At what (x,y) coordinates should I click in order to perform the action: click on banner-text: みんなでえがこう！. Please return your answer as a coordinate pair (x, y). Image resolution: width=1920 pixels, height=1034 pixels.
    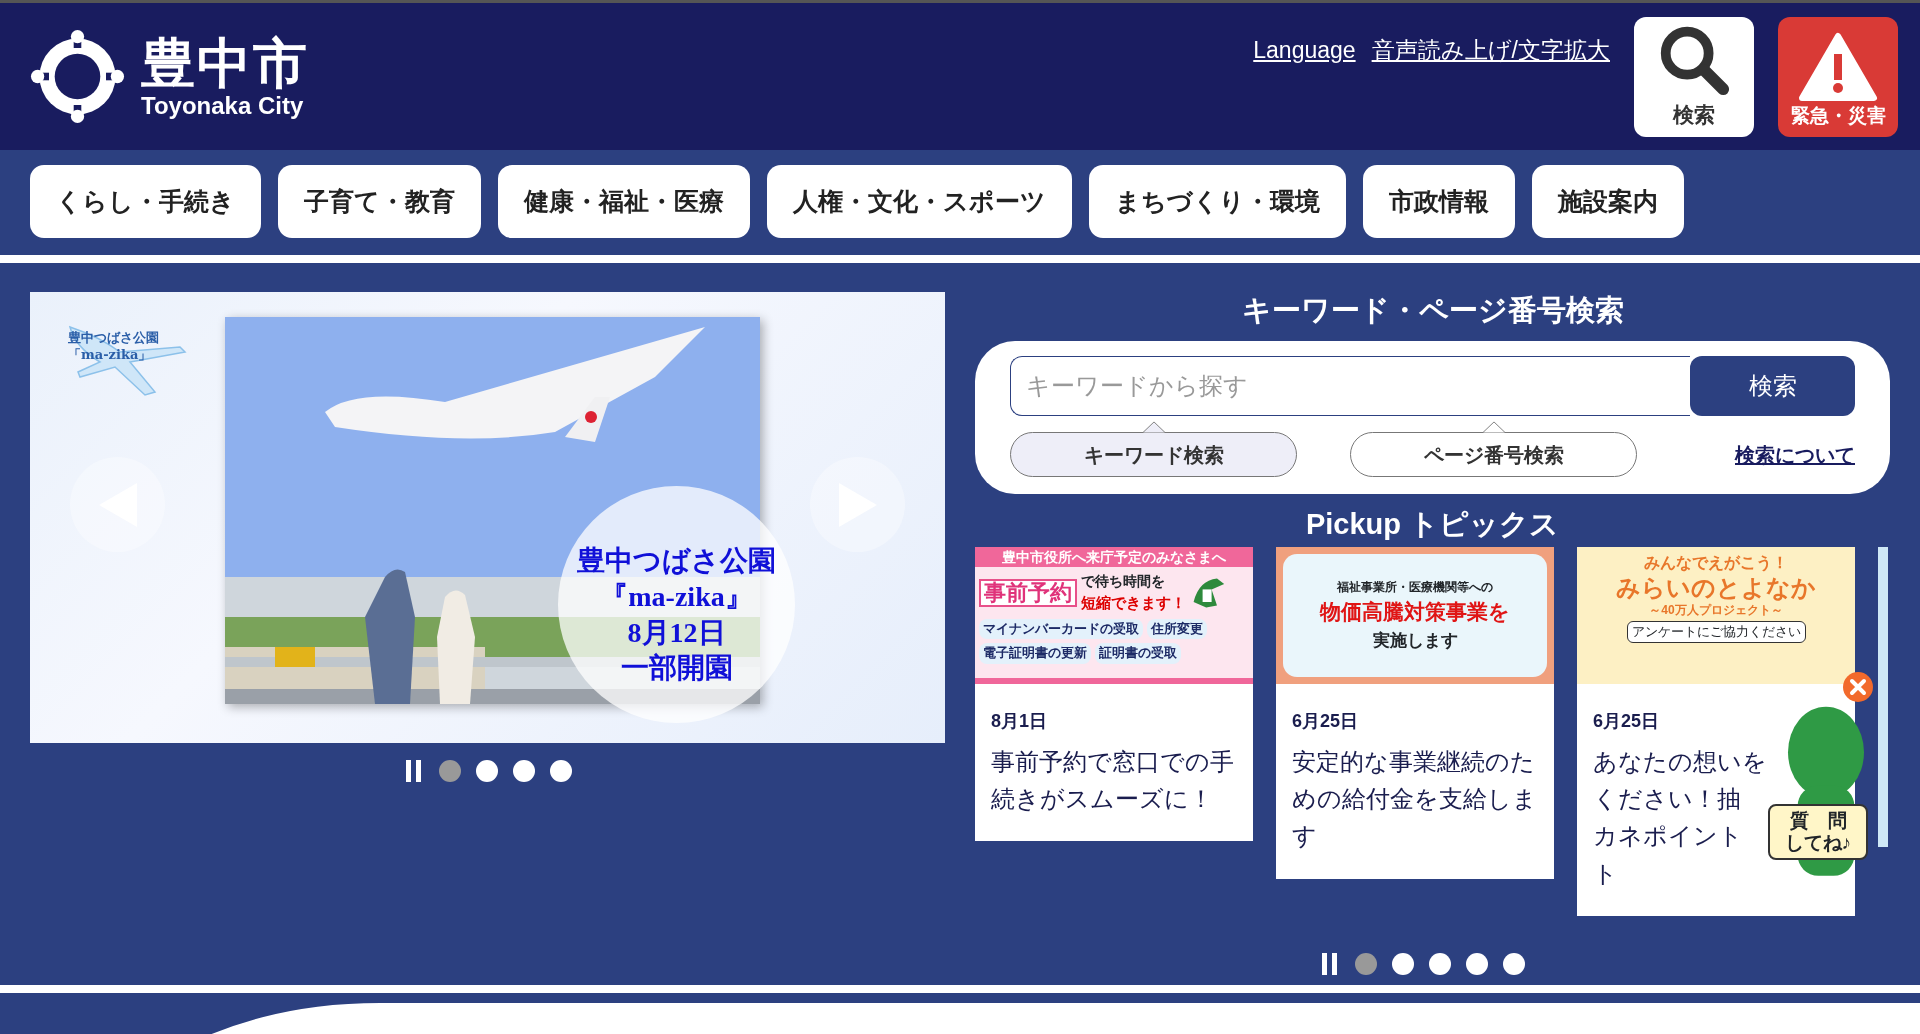
    Looking at the image, I should click on (1716, 563).